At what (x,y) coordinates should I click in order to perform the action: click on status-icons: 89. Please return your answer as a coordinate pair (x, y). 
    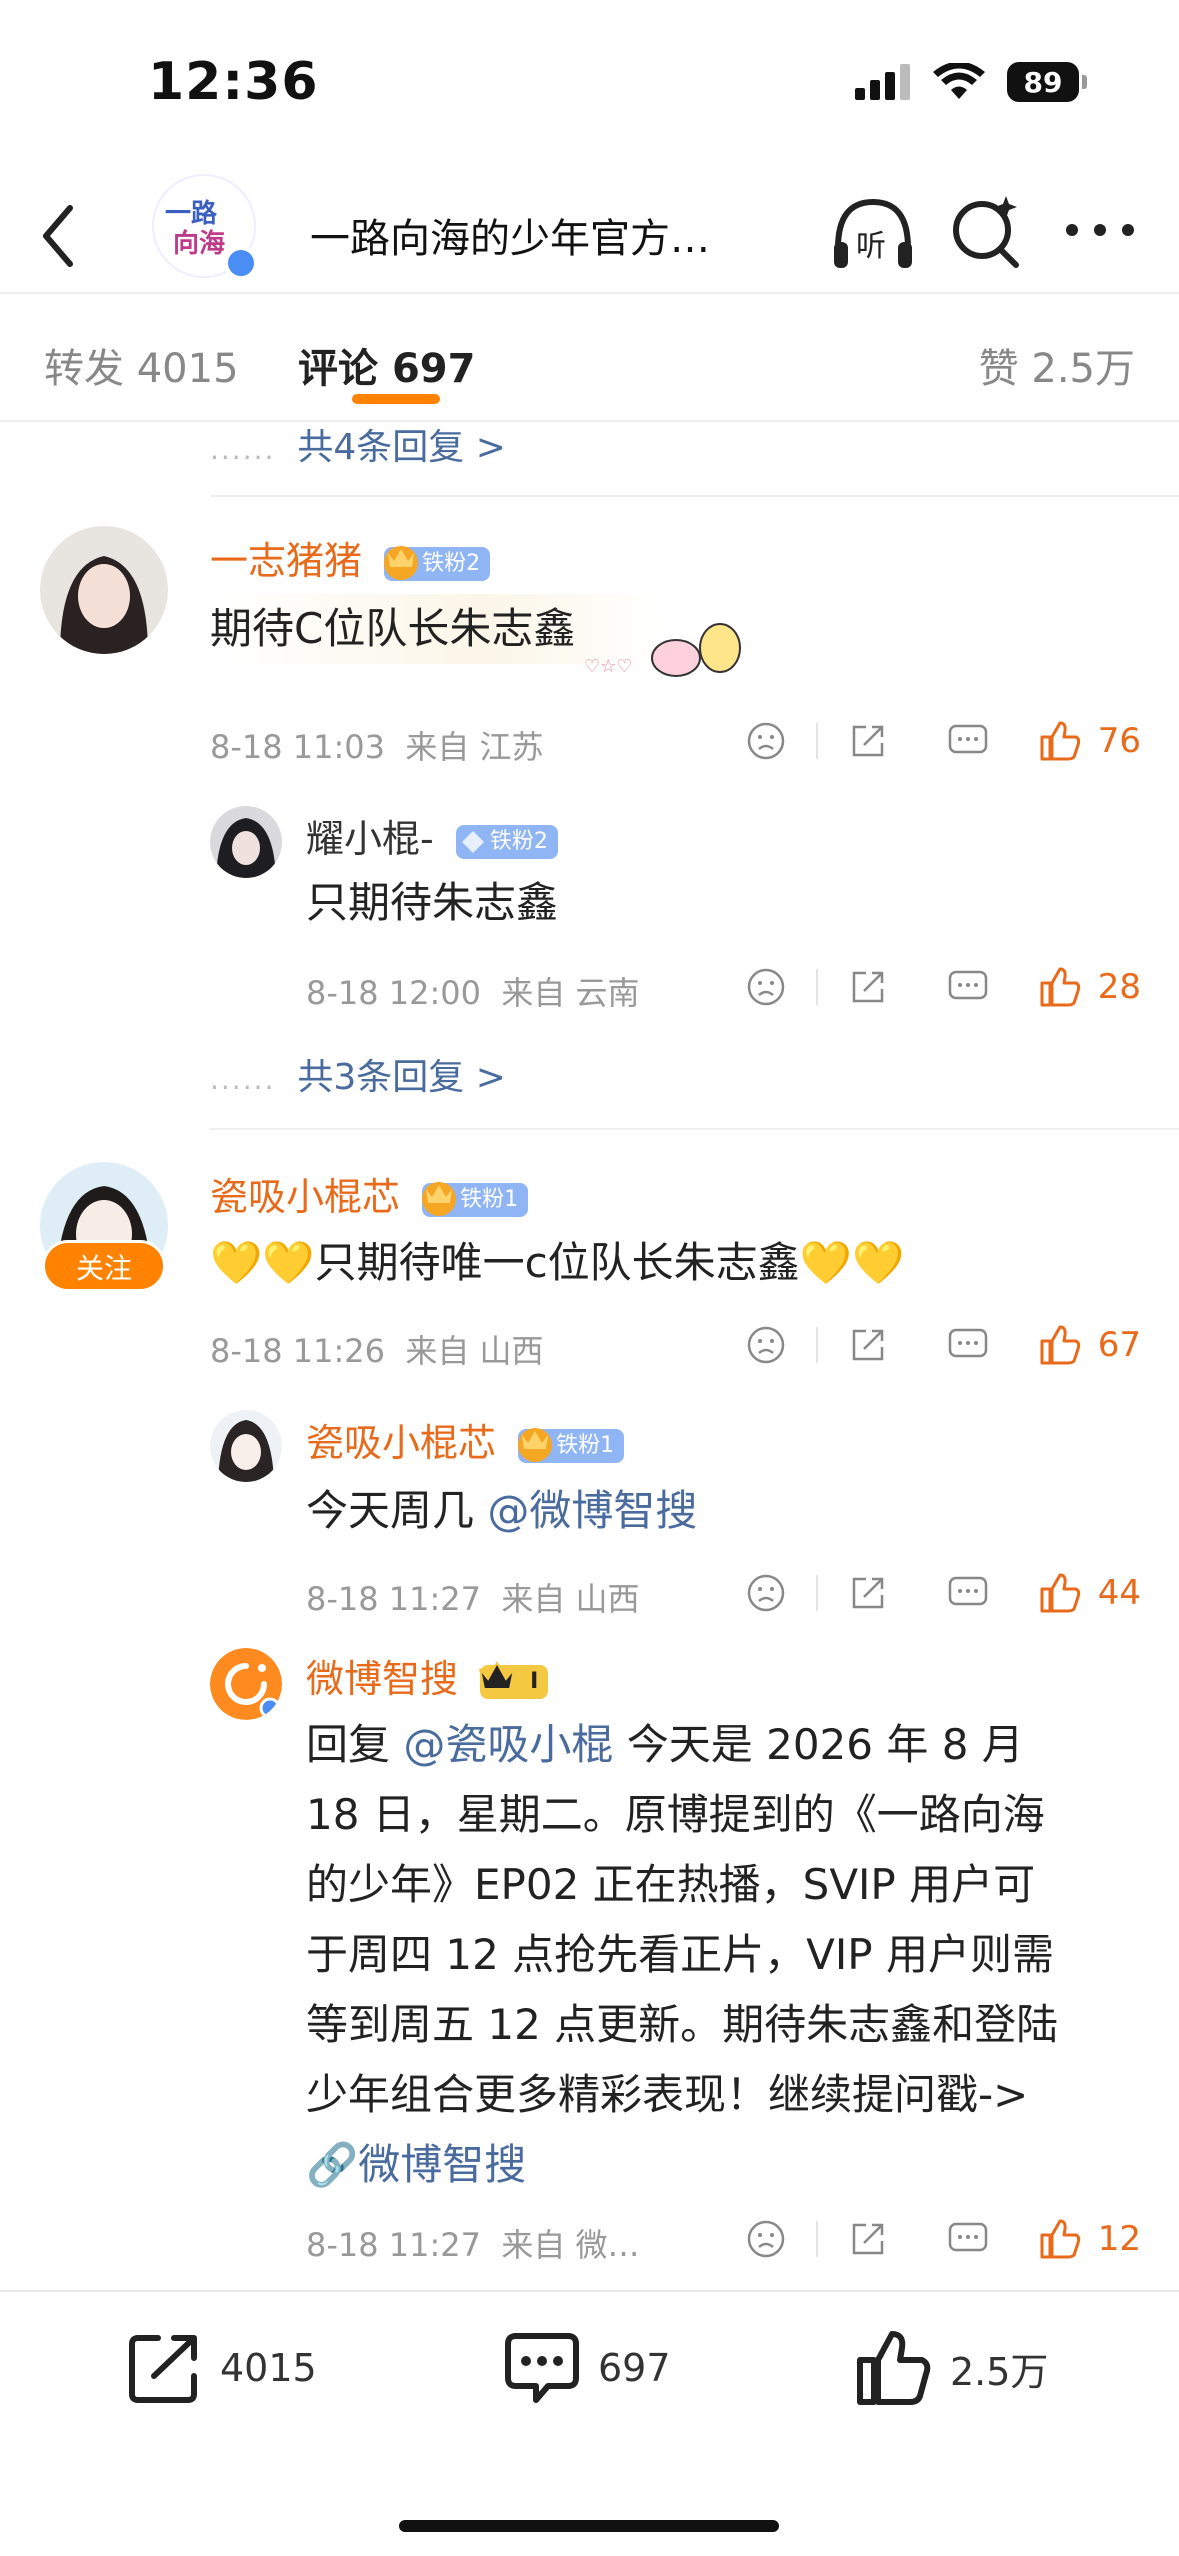
    Looking at the image, I should click on (971, 82).